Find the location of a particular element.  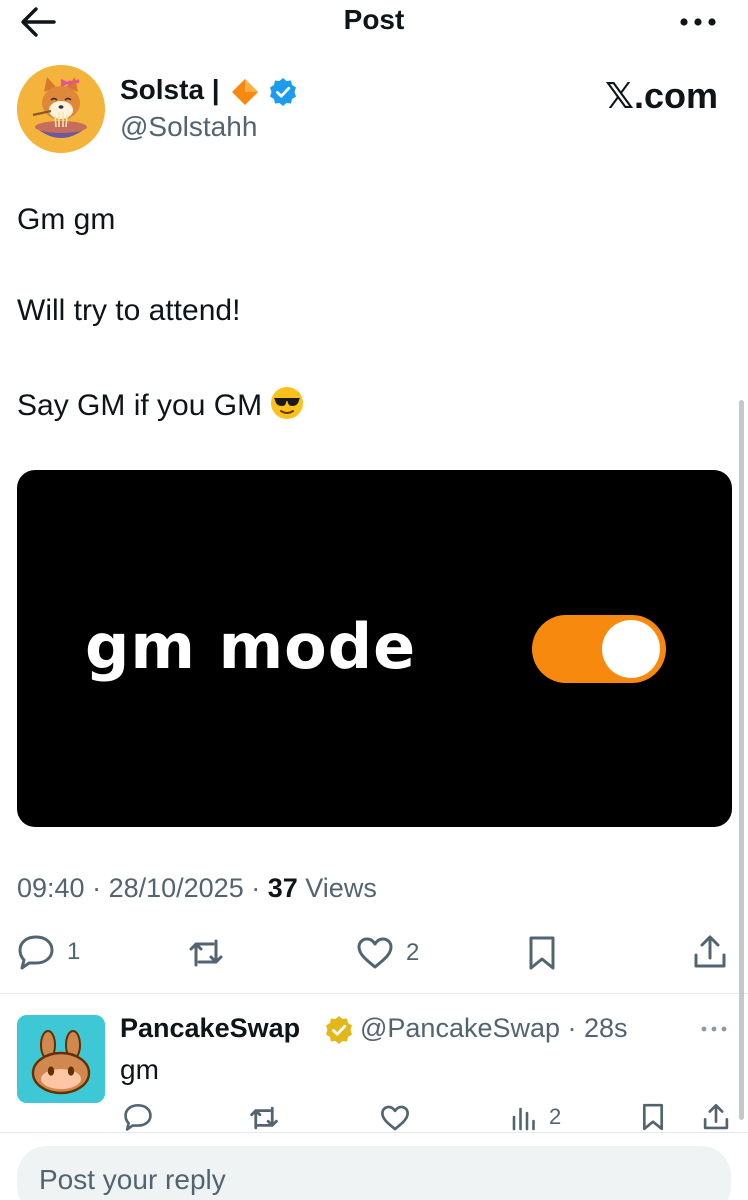

top-bar: Post is located at coordinates (374, 23).